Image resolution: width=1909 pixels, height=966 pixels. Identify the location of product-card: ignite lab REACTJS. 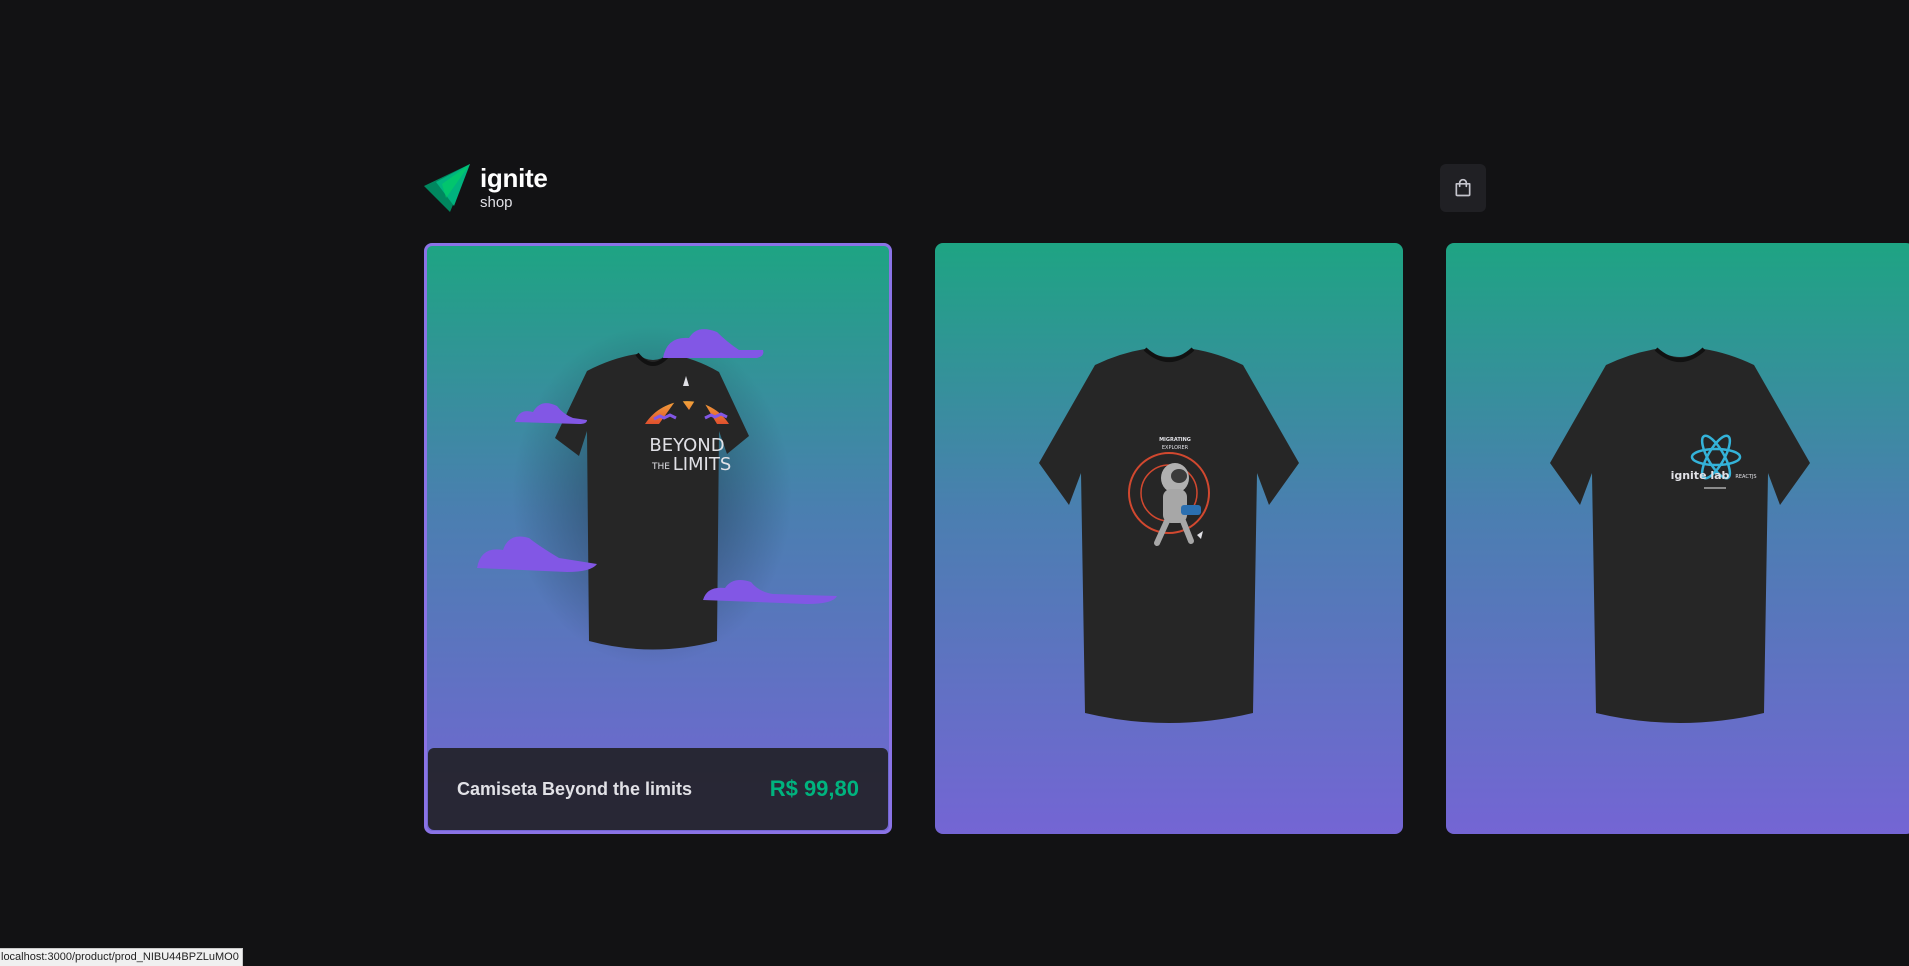
(1677, 538).